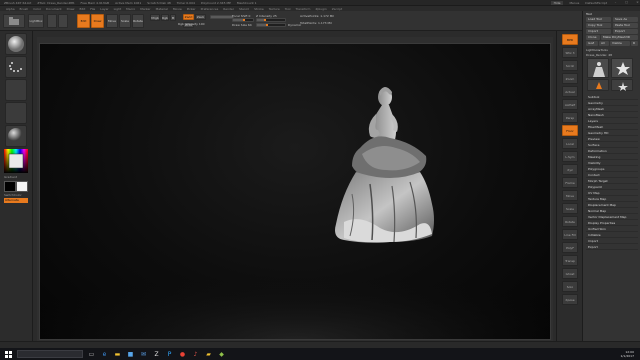 The height and width of the screenshot is (360, 640). I want to click on clone-button: Clone, so click(593, 37).